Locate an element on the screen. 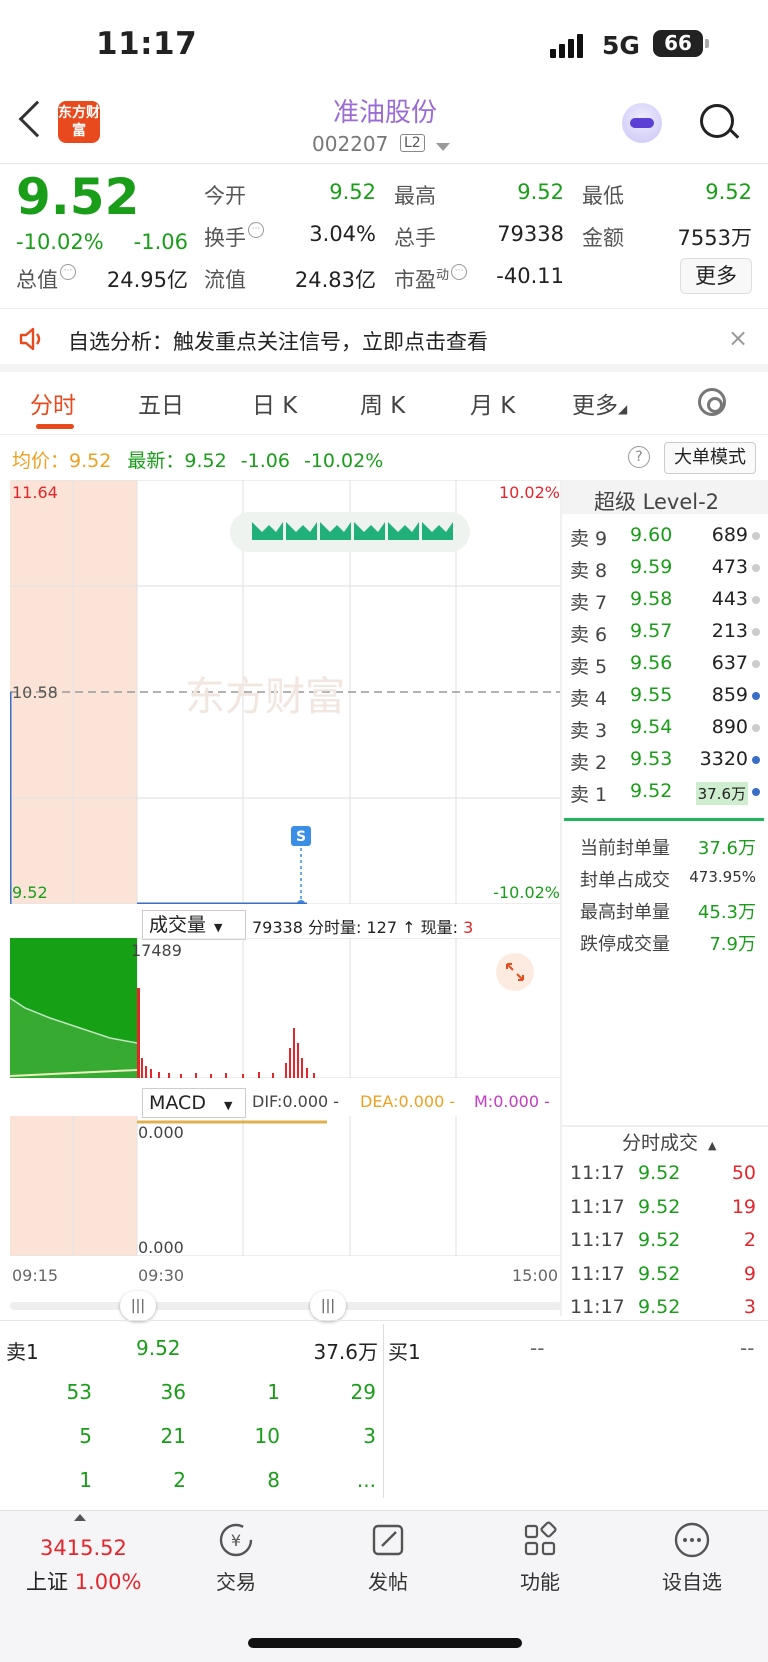  ask-row: 卖 5 9.56 637 is located at coordinates (665, 664).